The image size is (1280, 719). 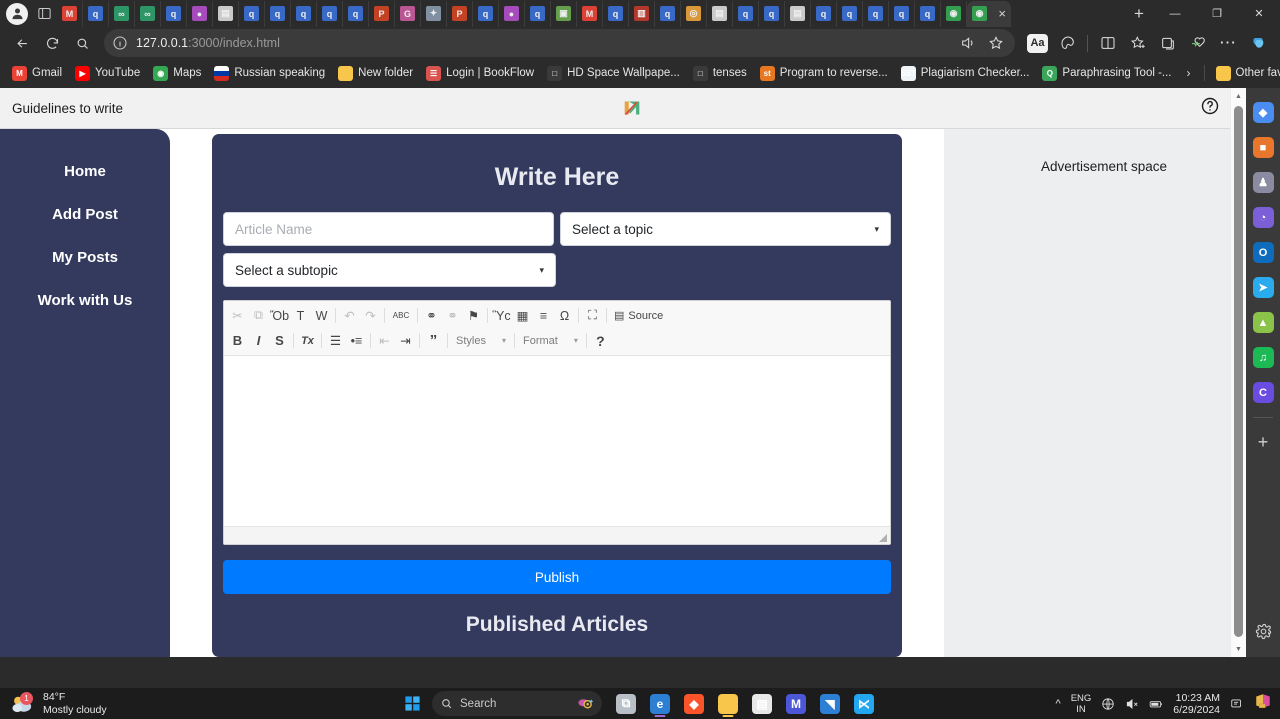 I want to click on site-info-icon, so click(x=120, y=43).